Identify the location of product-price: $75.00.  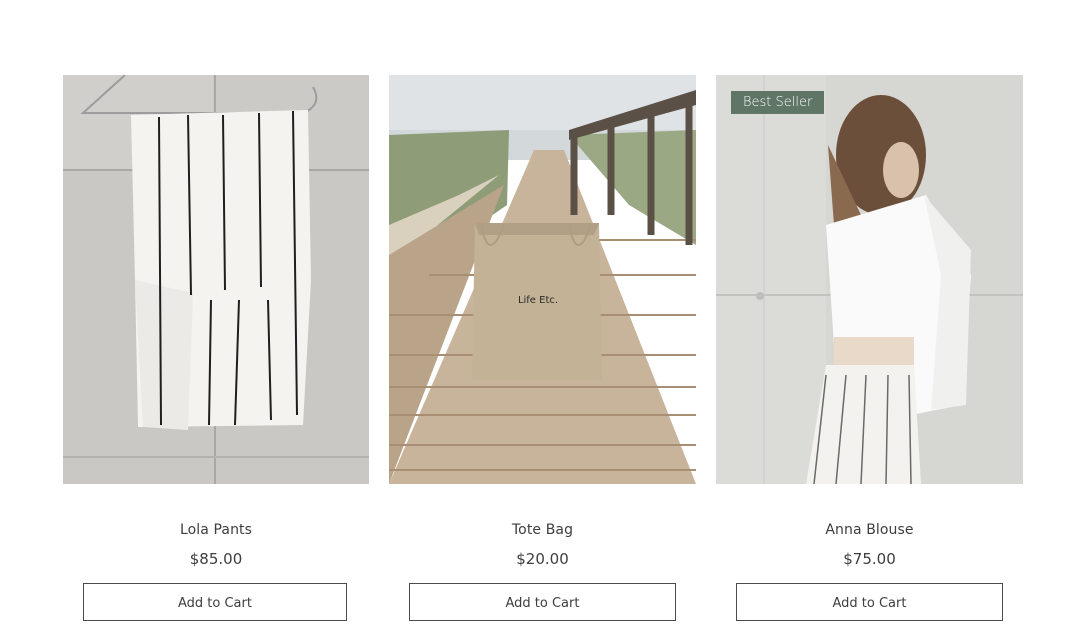
(869, 559).